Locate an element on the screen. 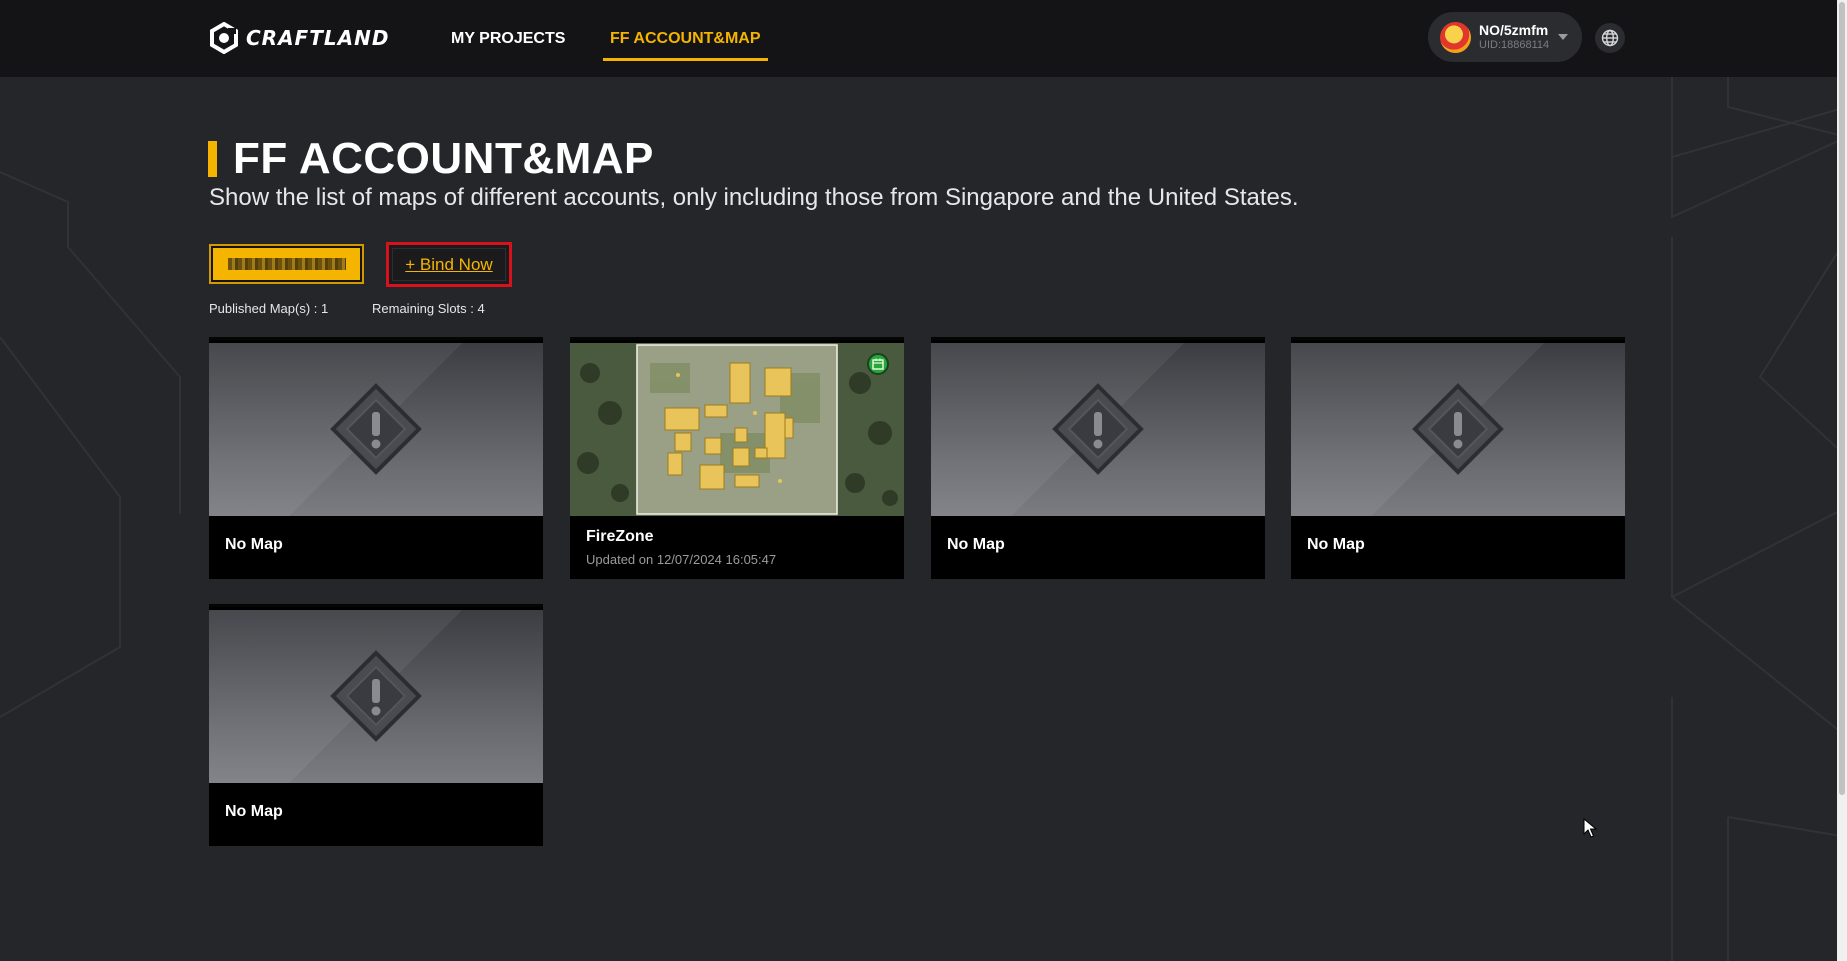 The image size is (1847, 961). scrollbar-thumb is located at coordinates (1842, 398).